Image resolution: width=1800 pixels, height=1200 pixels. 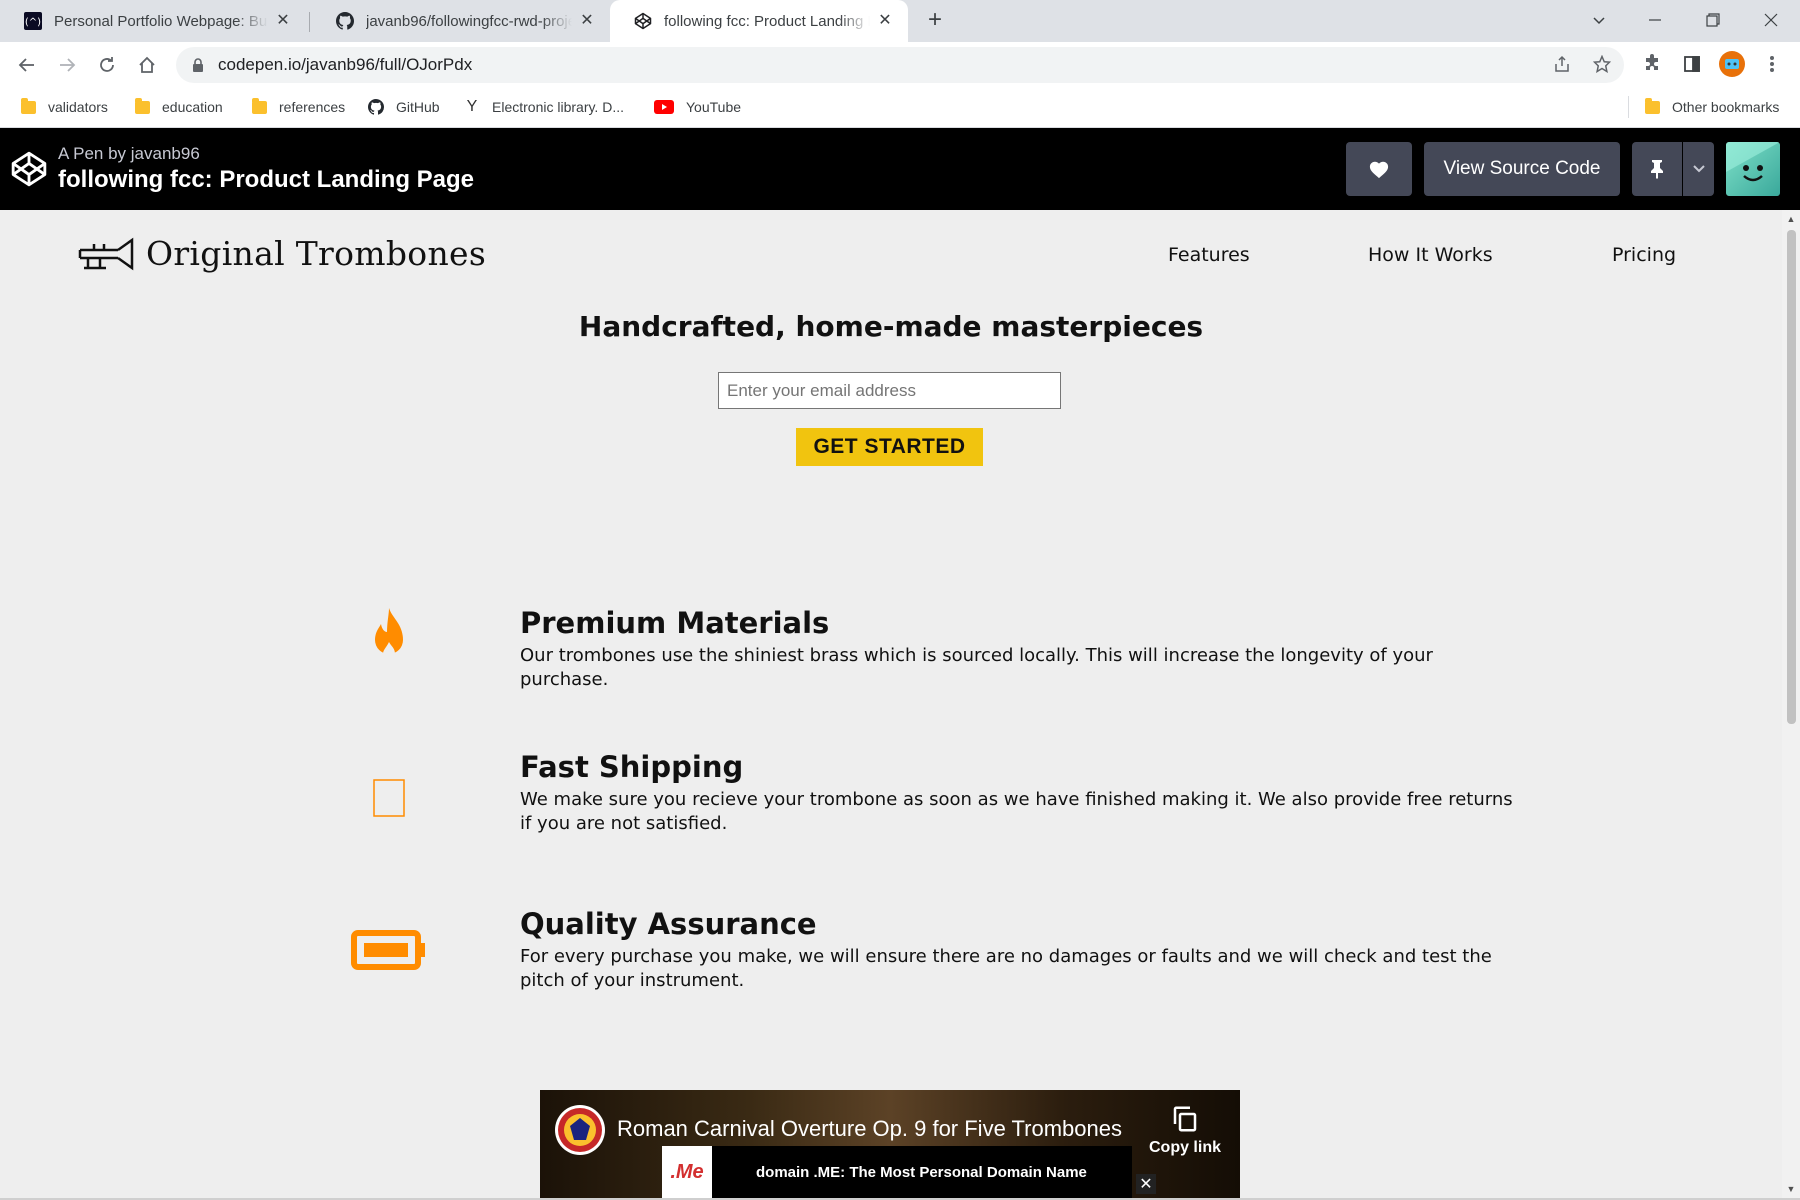 I want to click on nav-features: Features, so click(x=1209, y=255).